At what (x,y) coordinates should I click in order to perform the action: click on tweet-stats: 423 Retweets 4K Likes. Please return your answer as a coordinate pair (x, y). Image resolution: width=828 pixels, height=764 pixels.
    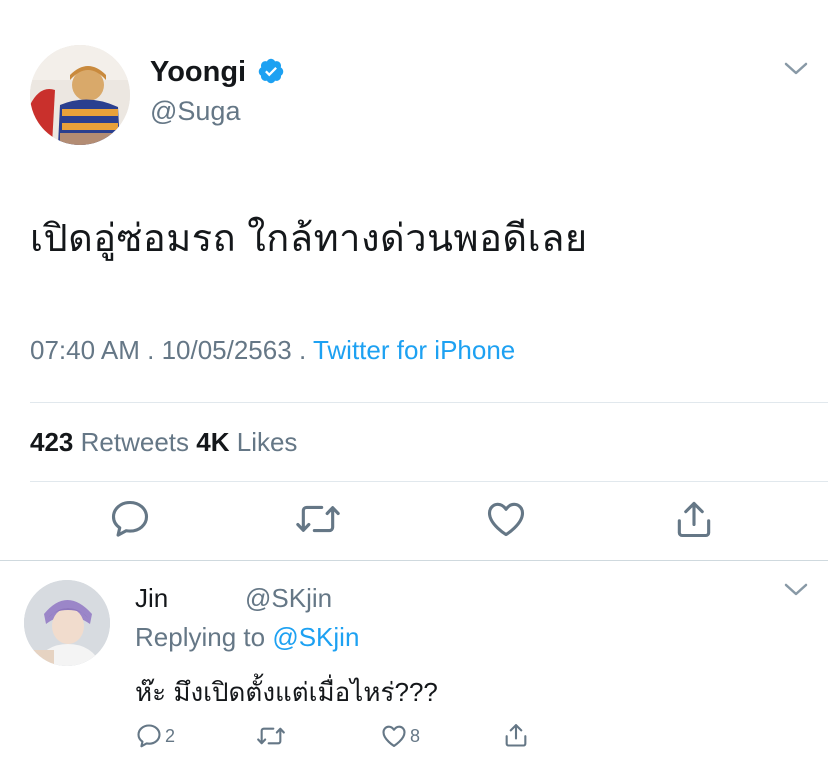
    Looking at the image, I should click on (163, 442).